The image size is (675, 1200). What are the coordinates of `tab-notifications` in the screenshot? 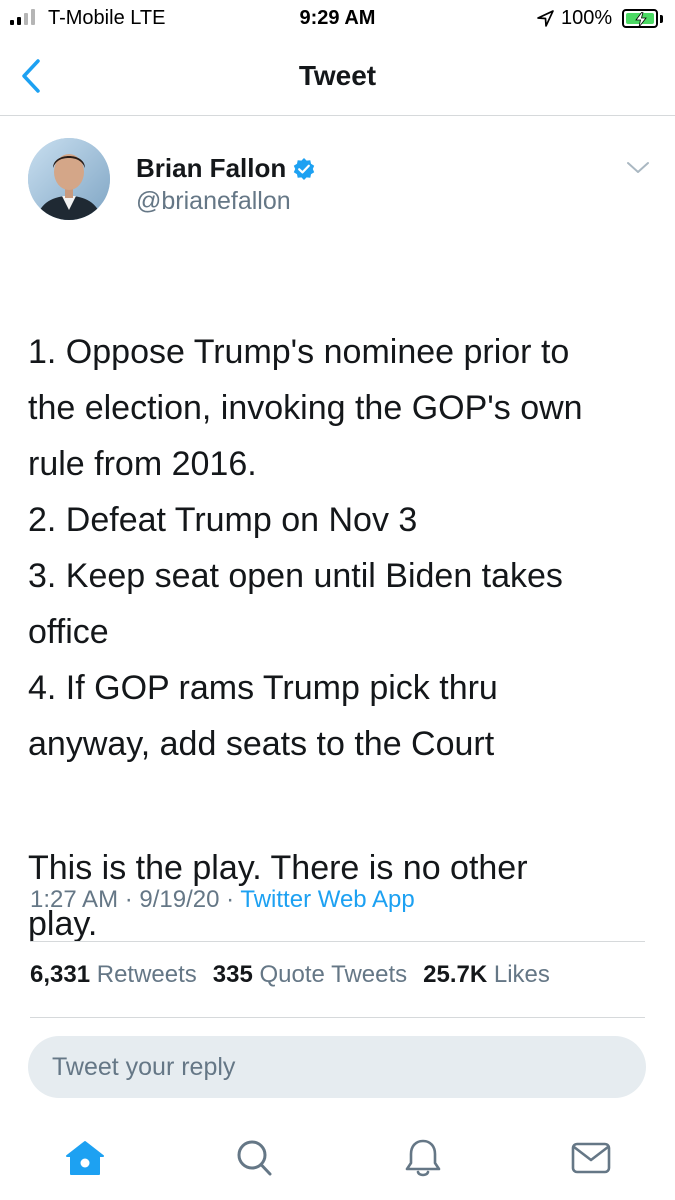 It's located at (423, 1158).